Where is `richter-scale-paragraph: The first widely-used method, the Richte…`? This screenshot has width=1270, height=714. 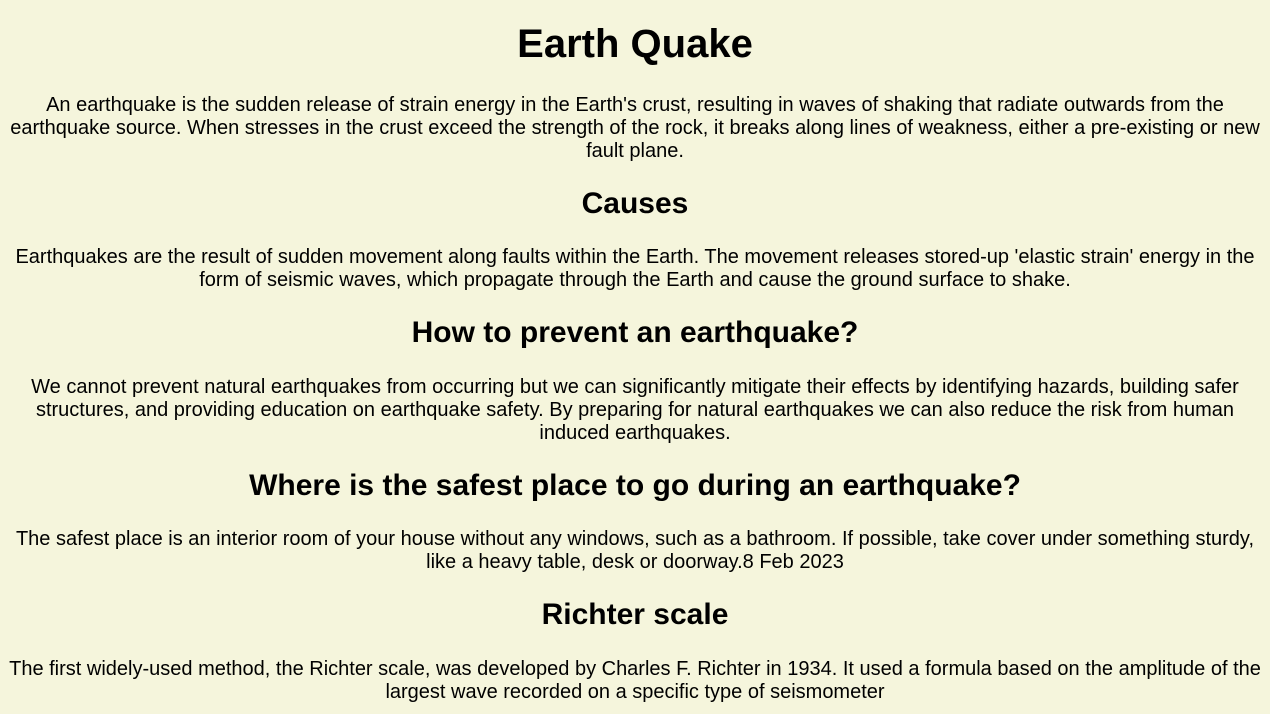
richter-scale-paragraph: The first widely-used method, the Richte… is located at coordinates (635, 680).